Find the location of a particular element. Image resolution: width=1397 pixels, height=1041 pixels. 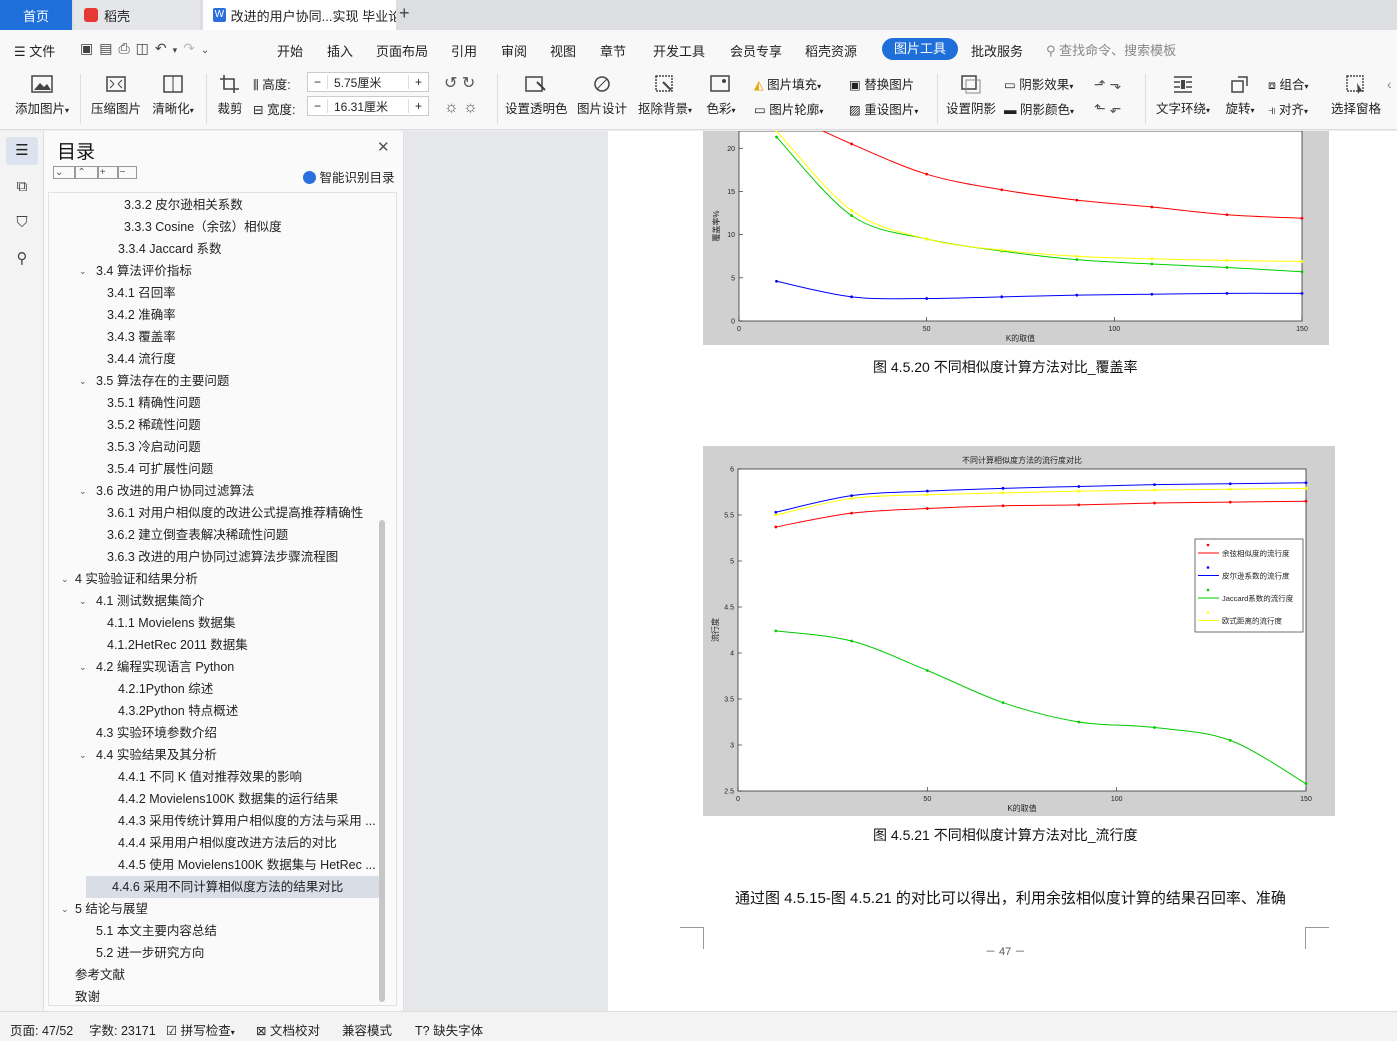

toc-item: 4.1.1 Movielens 数据集 is located at coordinates (214, 623).